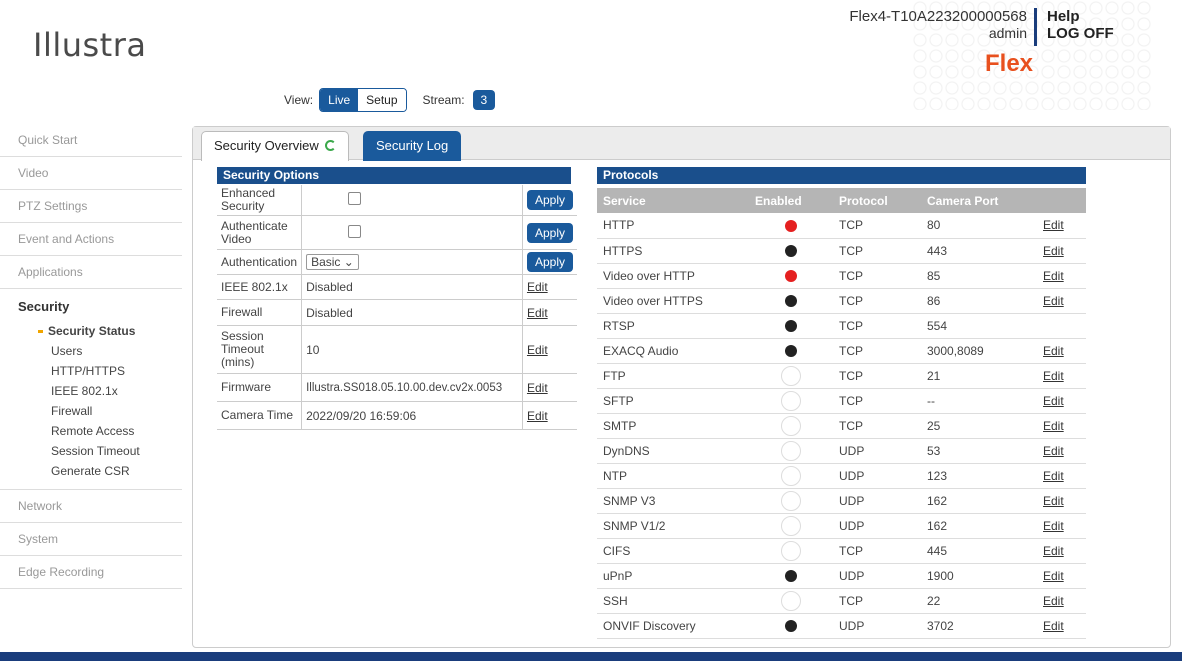 The width and height of the screenshot is (1182, 661). Describe the element at coordinates (938, 16) in the screenshot. I see `device-name: Flex4-T10A223200000568` at that location.